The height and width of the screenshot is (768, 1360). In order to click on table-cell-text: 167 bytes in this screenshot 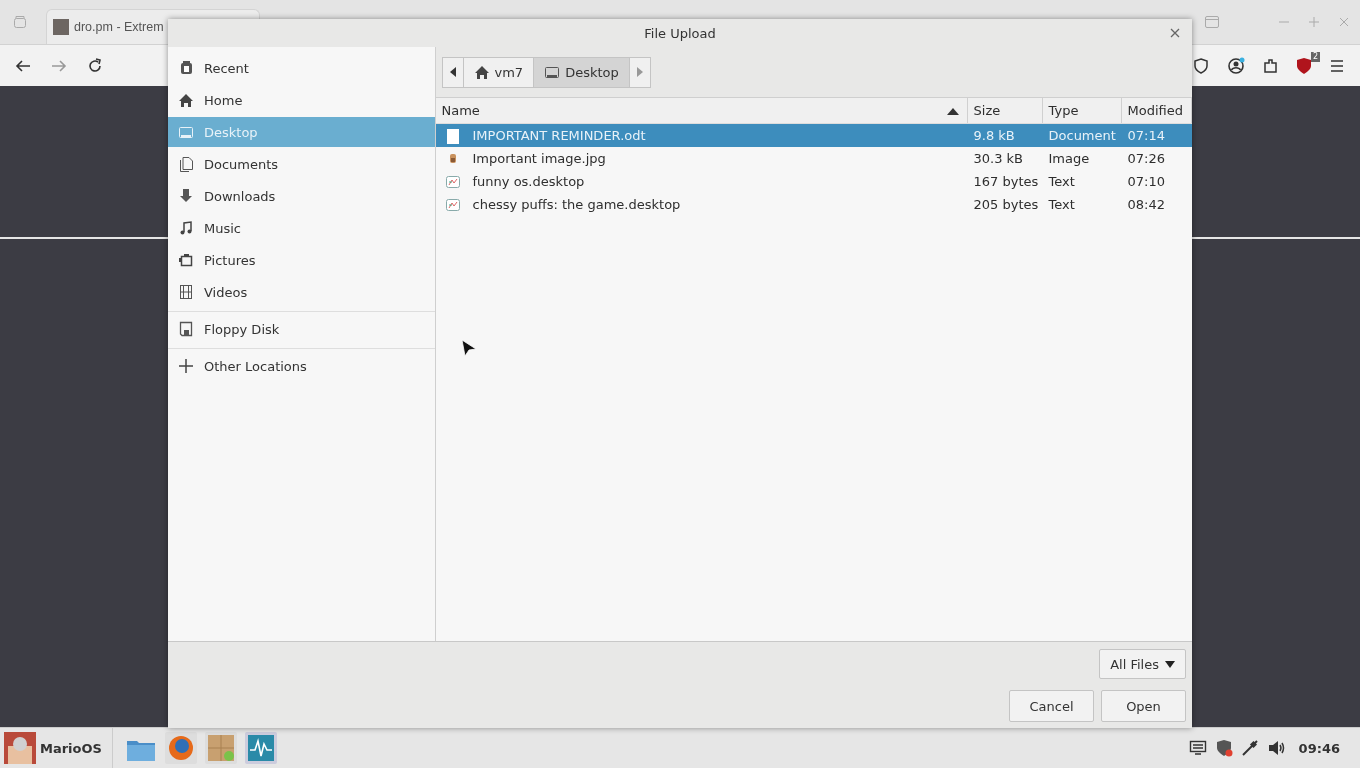, I will do `click(1006, 182)`.